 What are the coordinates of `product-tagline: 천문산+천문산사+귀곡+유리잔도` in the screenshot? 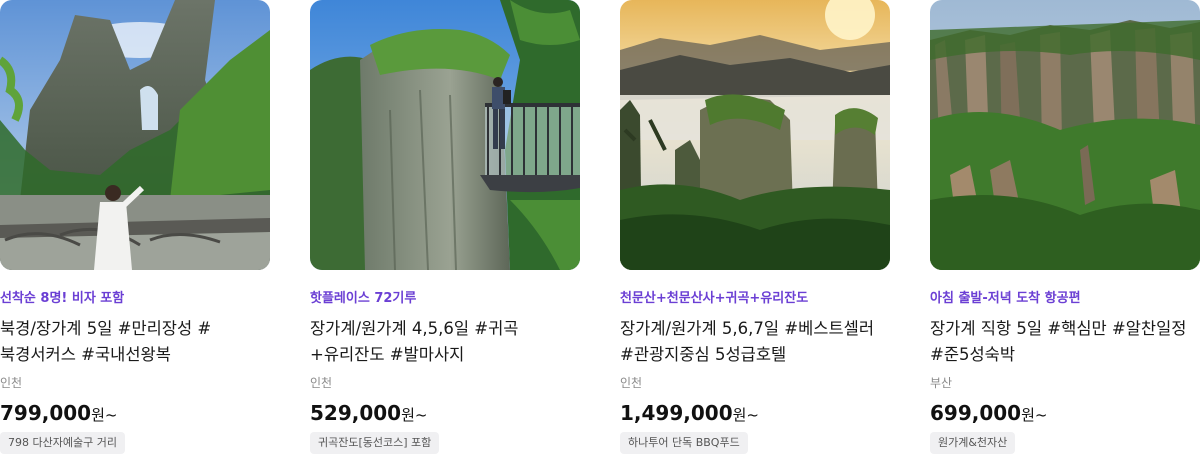 It's located at (714, 298).